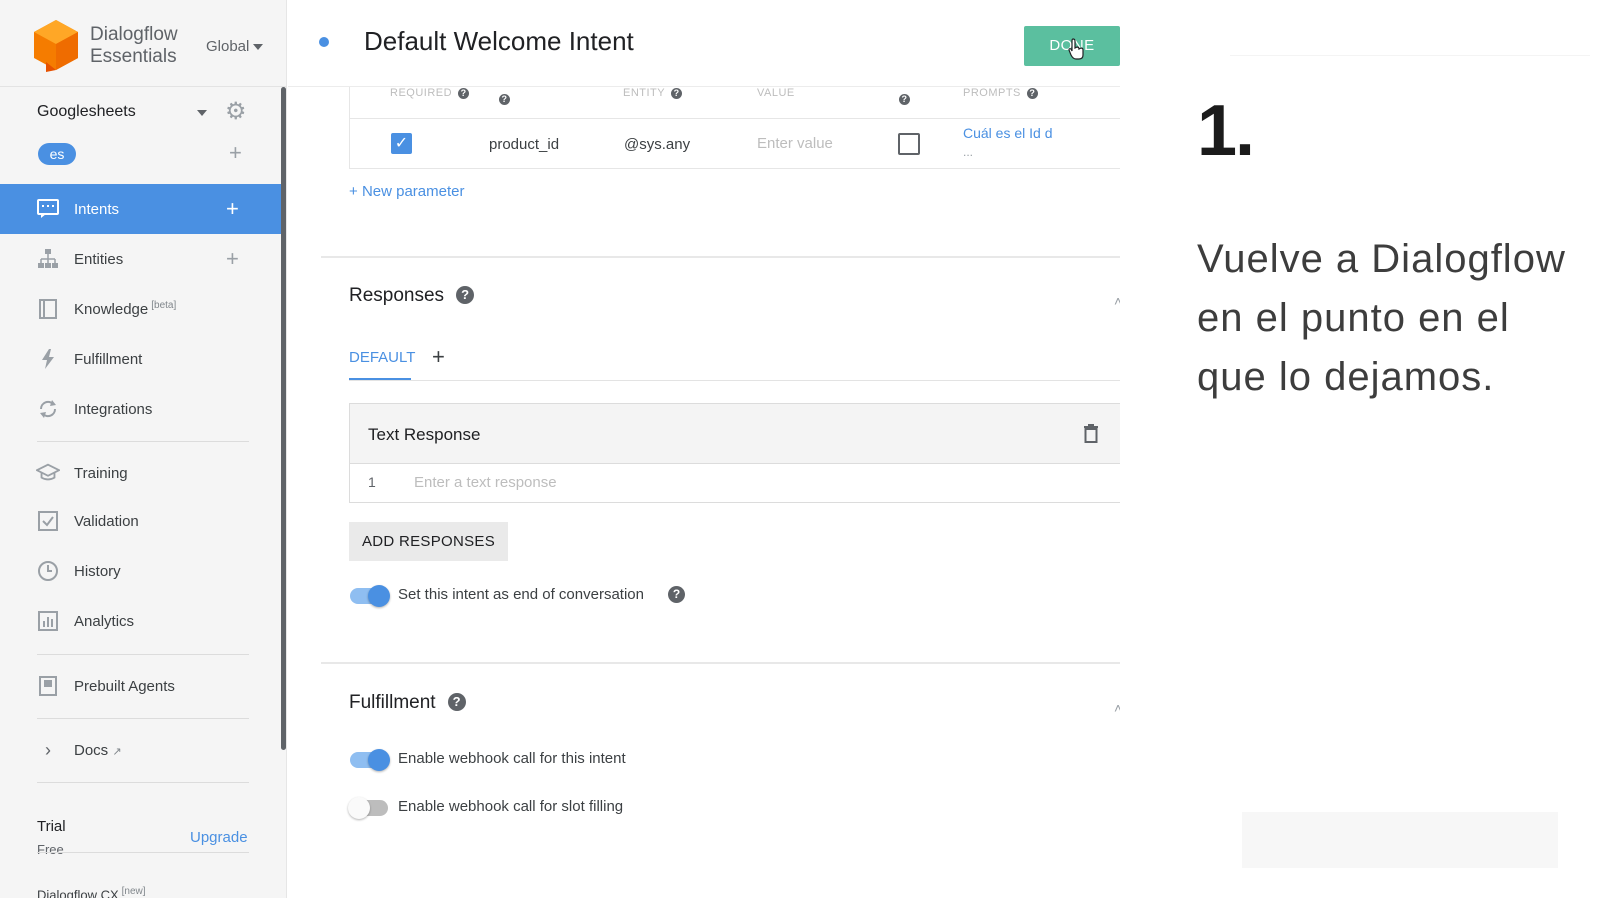  What do you see at coordinates (258, 47) in the screenshot?
I see `chevron-down-icon` at bounding box center [258, 47].